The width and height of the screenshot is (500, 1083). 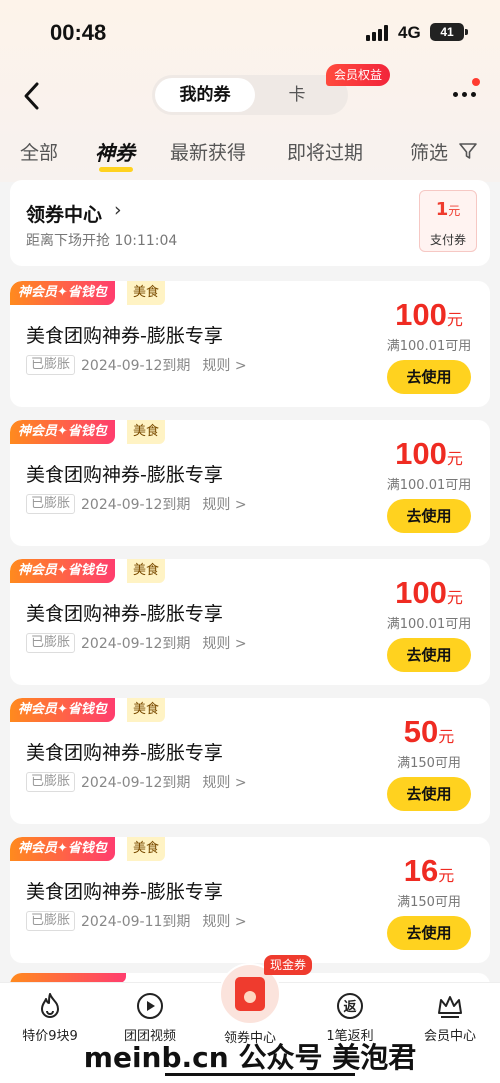 I want to click on segment-cards: 卡, so click(x=297, y=95).